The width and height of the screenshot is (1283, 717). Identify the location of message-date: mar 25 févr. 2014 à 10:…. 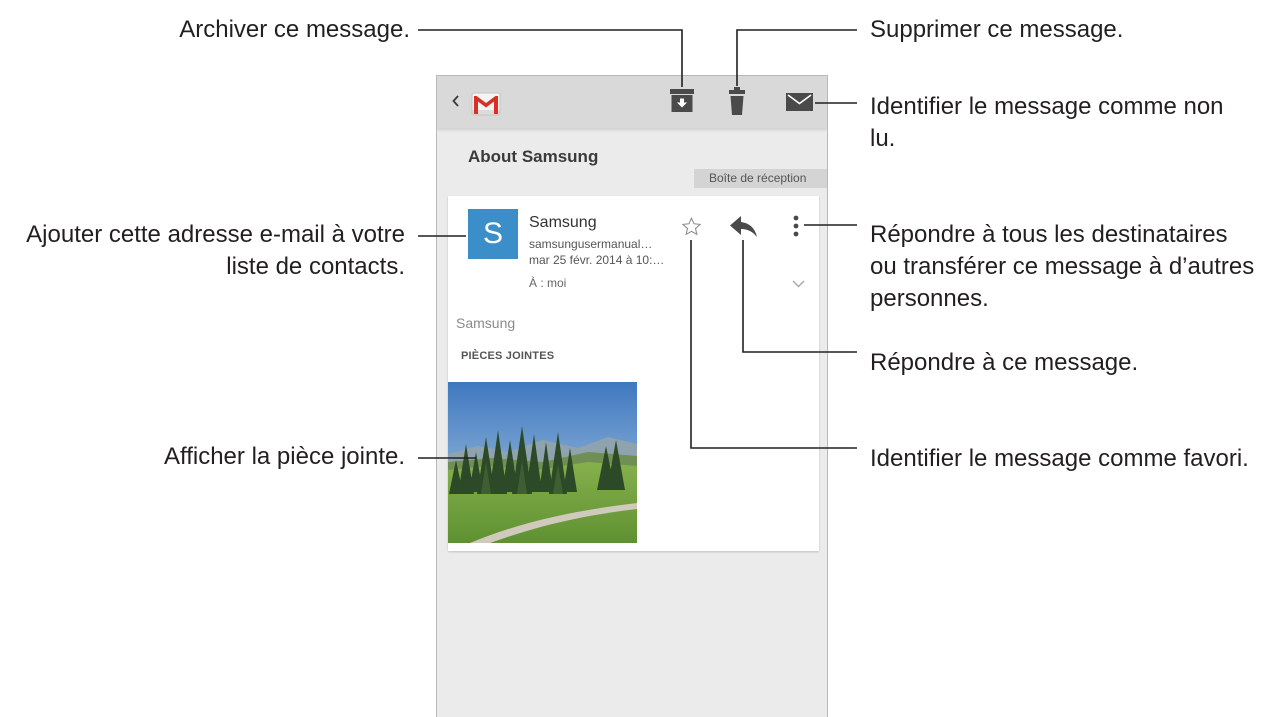
(597, 260).